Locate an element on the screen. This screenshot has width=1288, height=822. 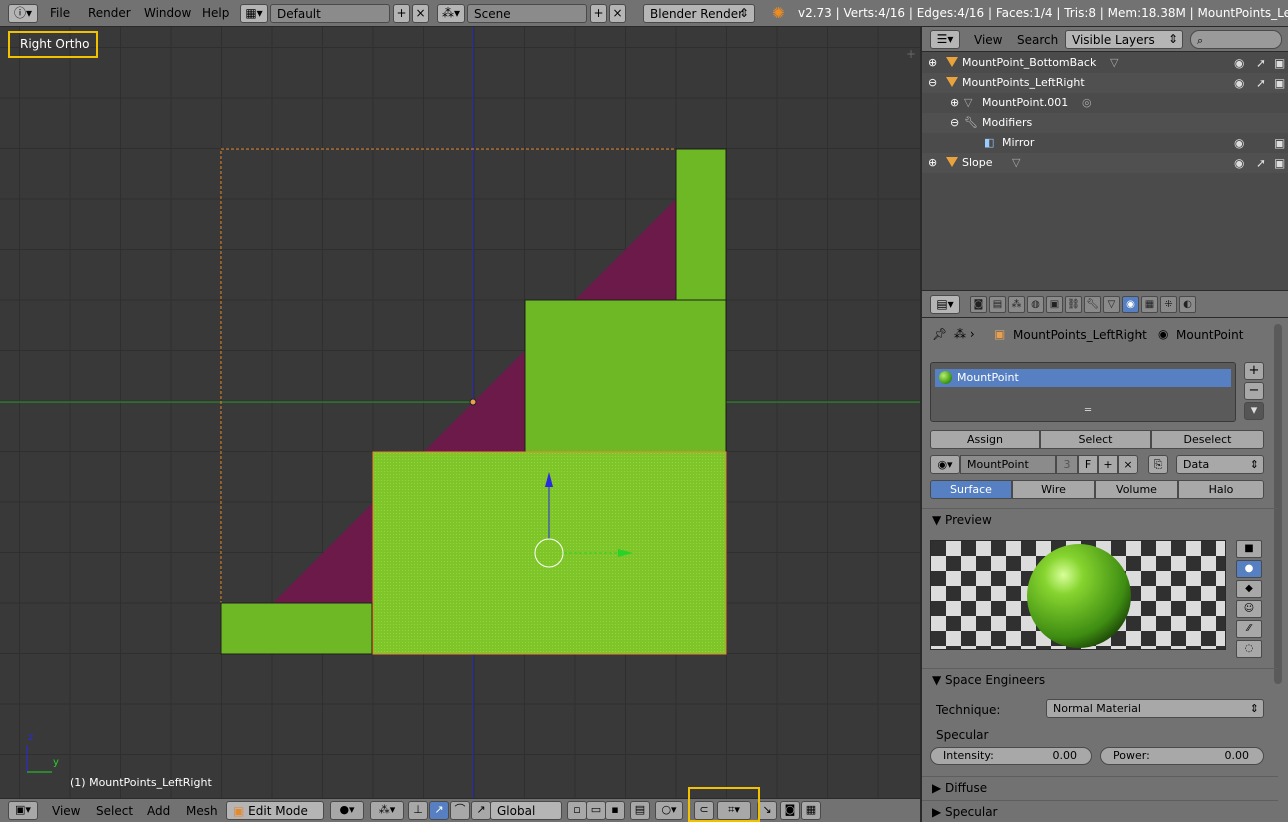
editor-type-properties-icon: ▤▾ is located at coordinates (945, 304).